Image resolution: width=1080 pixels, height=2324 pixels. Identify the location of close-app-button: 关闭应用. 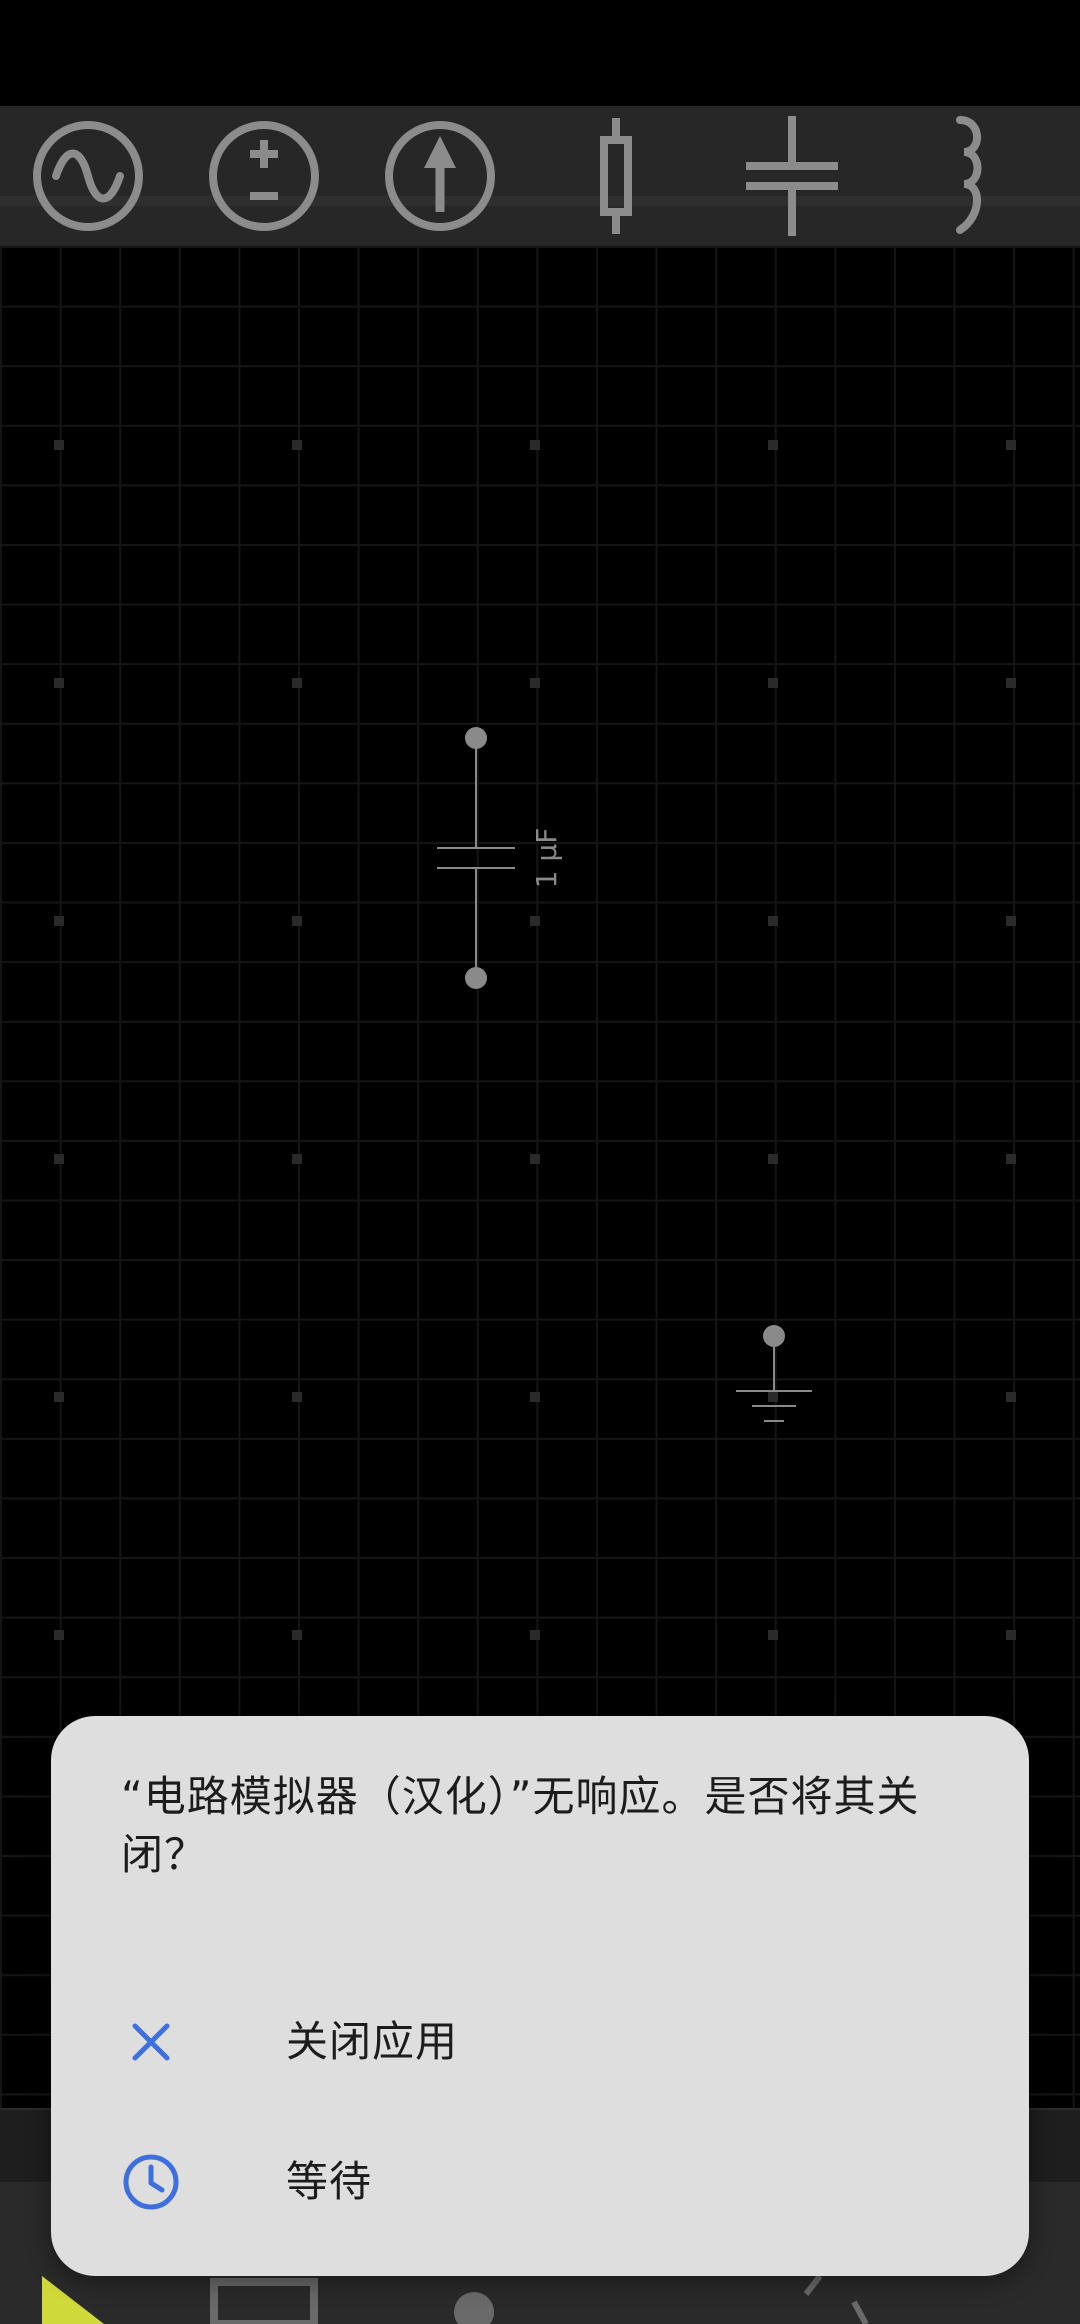
(540, 2042).